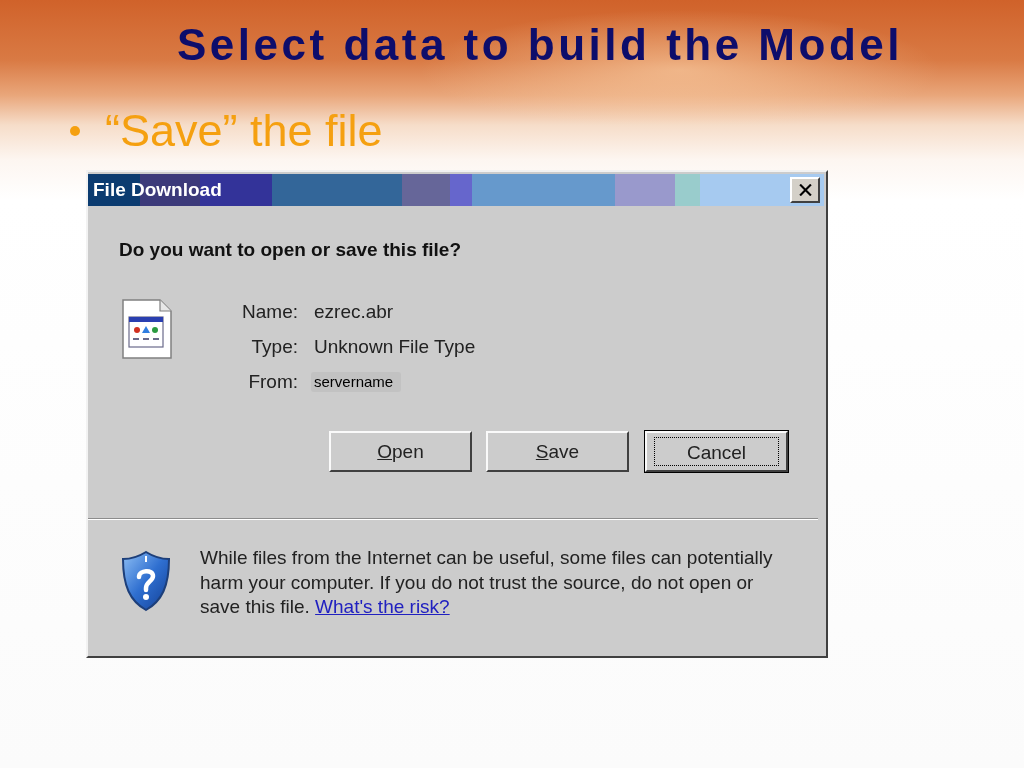  I want to click on field-value: Unknown File Type, so click(395, 347).